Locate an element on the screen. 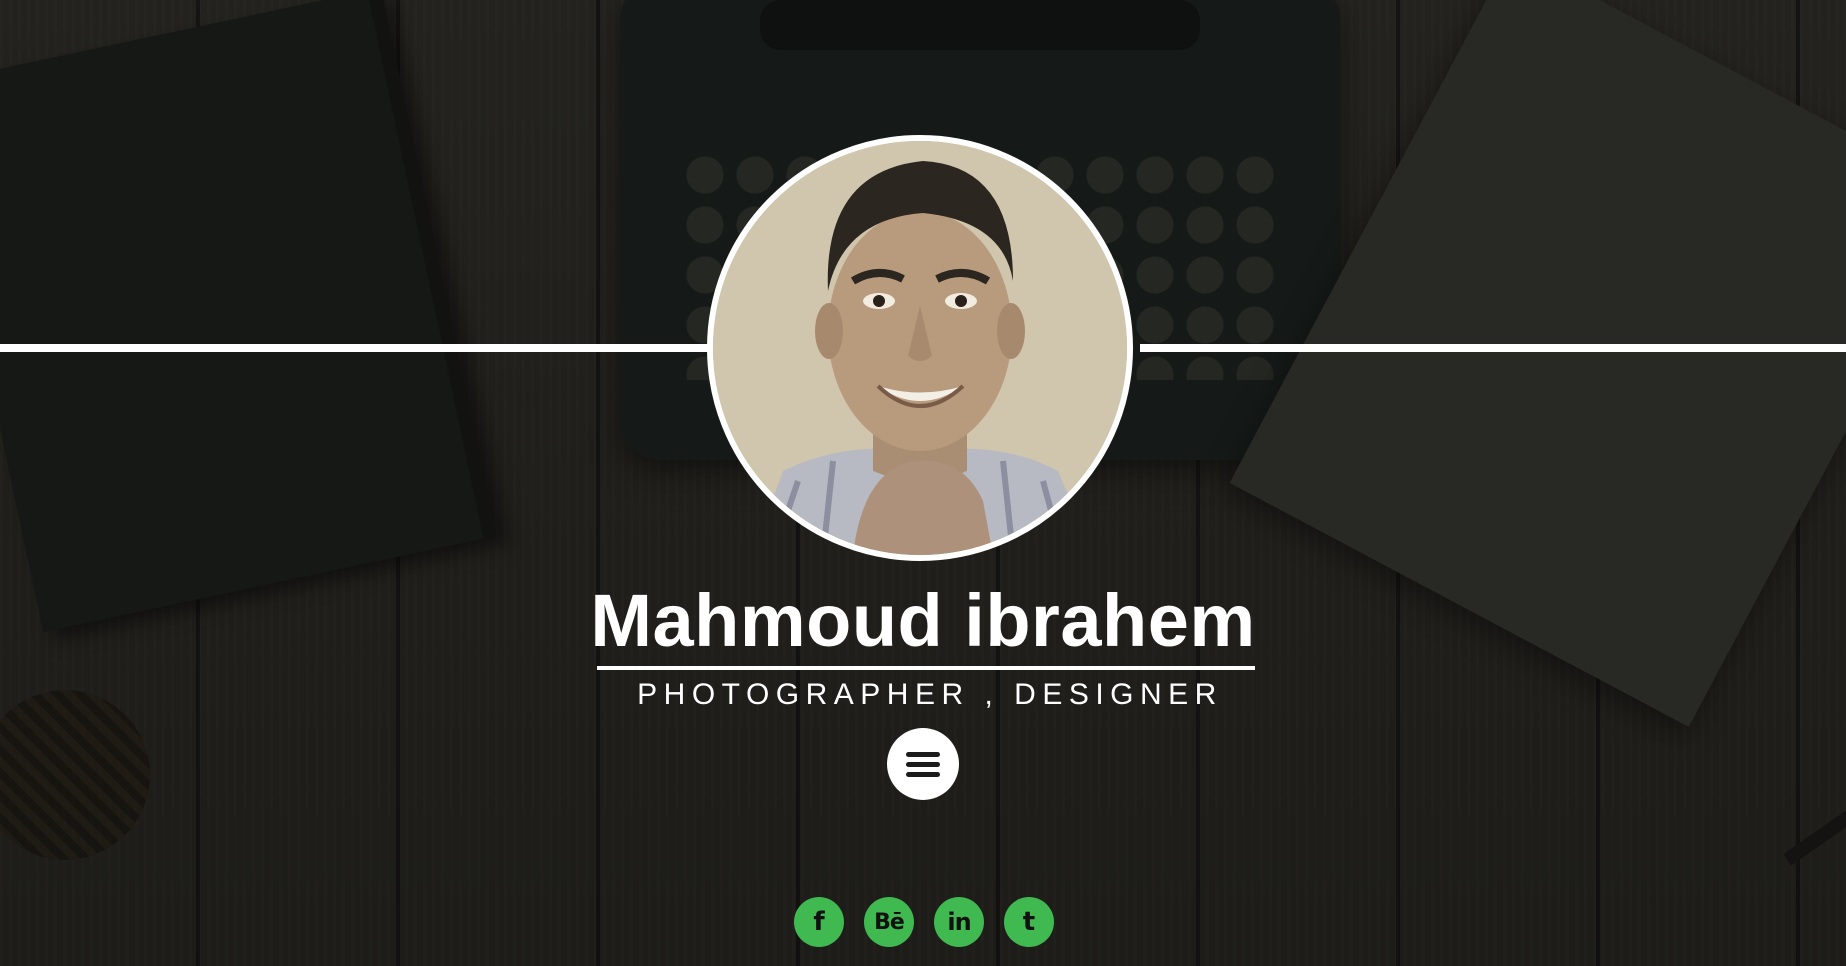 The width and height of the screenshot is (1846, 966). twitter-link: t is located at coordinates (1029, 922).